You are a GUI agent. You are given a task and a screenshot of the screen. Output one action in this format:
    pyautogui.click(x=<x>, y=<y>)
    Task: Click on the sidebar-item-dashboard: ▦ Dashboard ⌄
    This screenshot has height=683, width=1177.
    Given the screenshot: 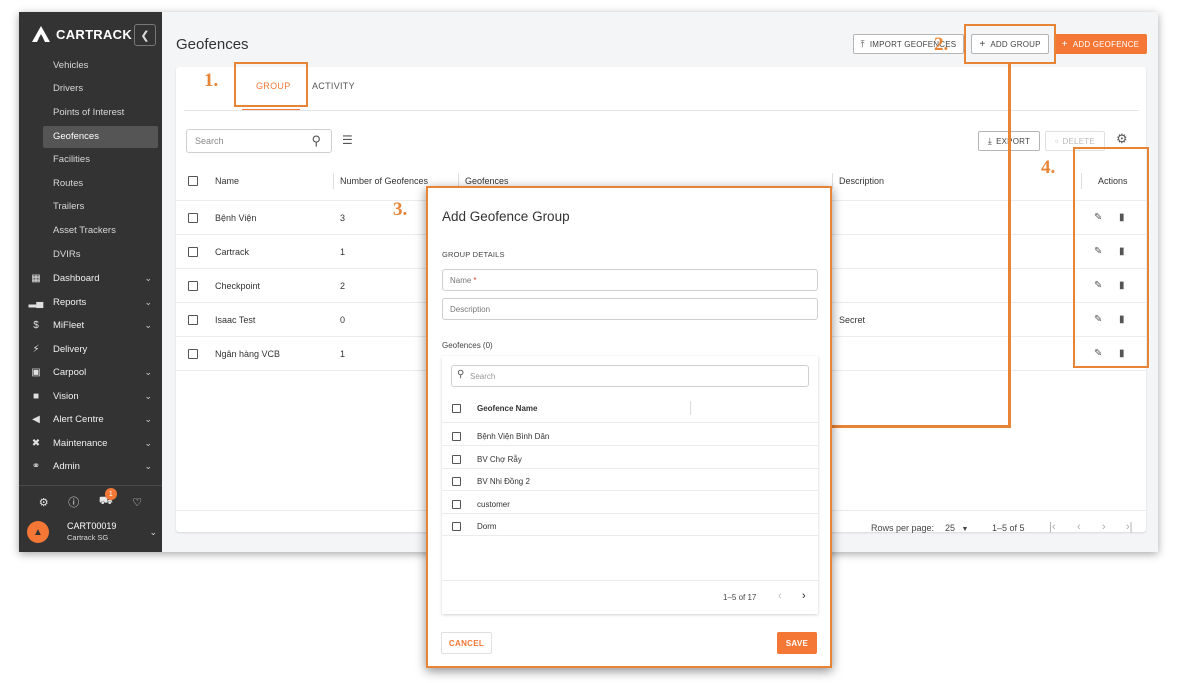 What is the action you would take?
    pyautogui.click(x=90, y=278)
    